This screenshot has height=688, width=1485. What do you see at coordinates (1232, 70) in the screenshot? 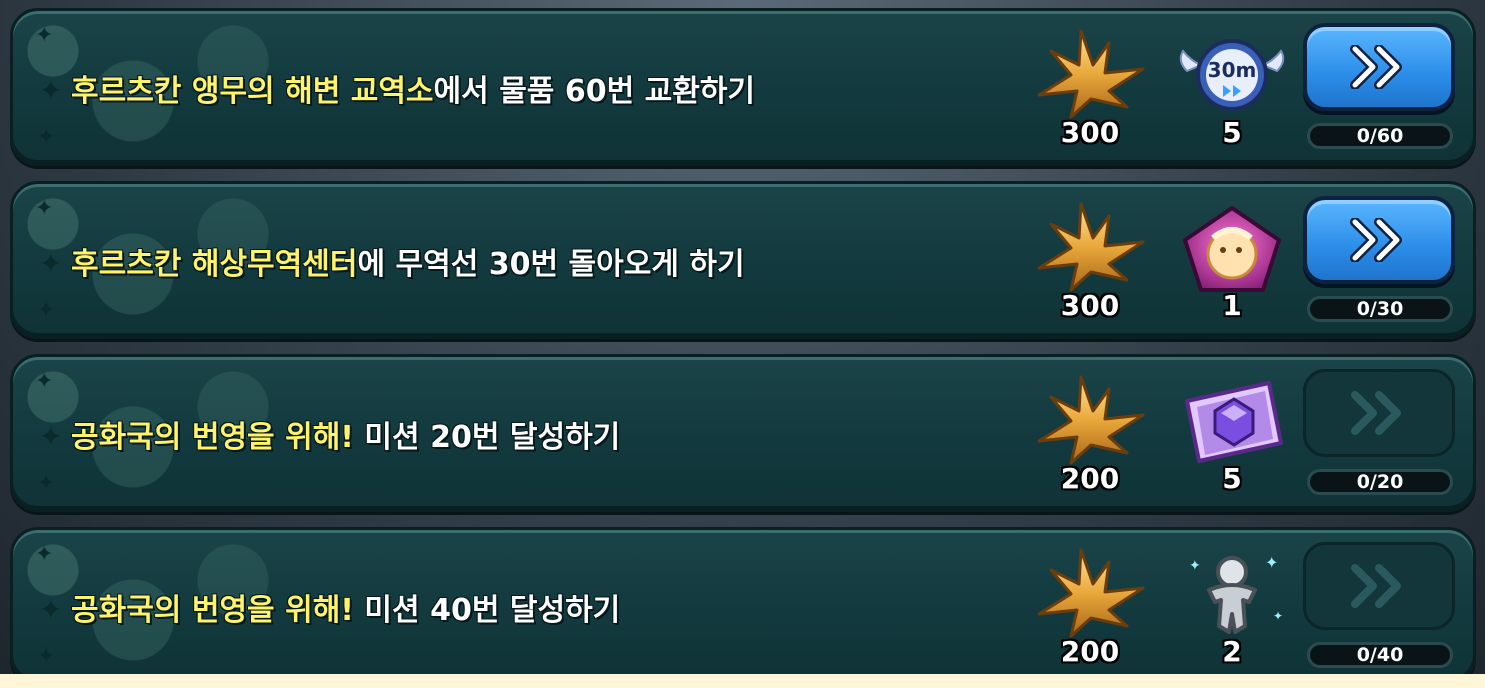
I see `item-badge: 30m` at bounding box center [1232, 70].